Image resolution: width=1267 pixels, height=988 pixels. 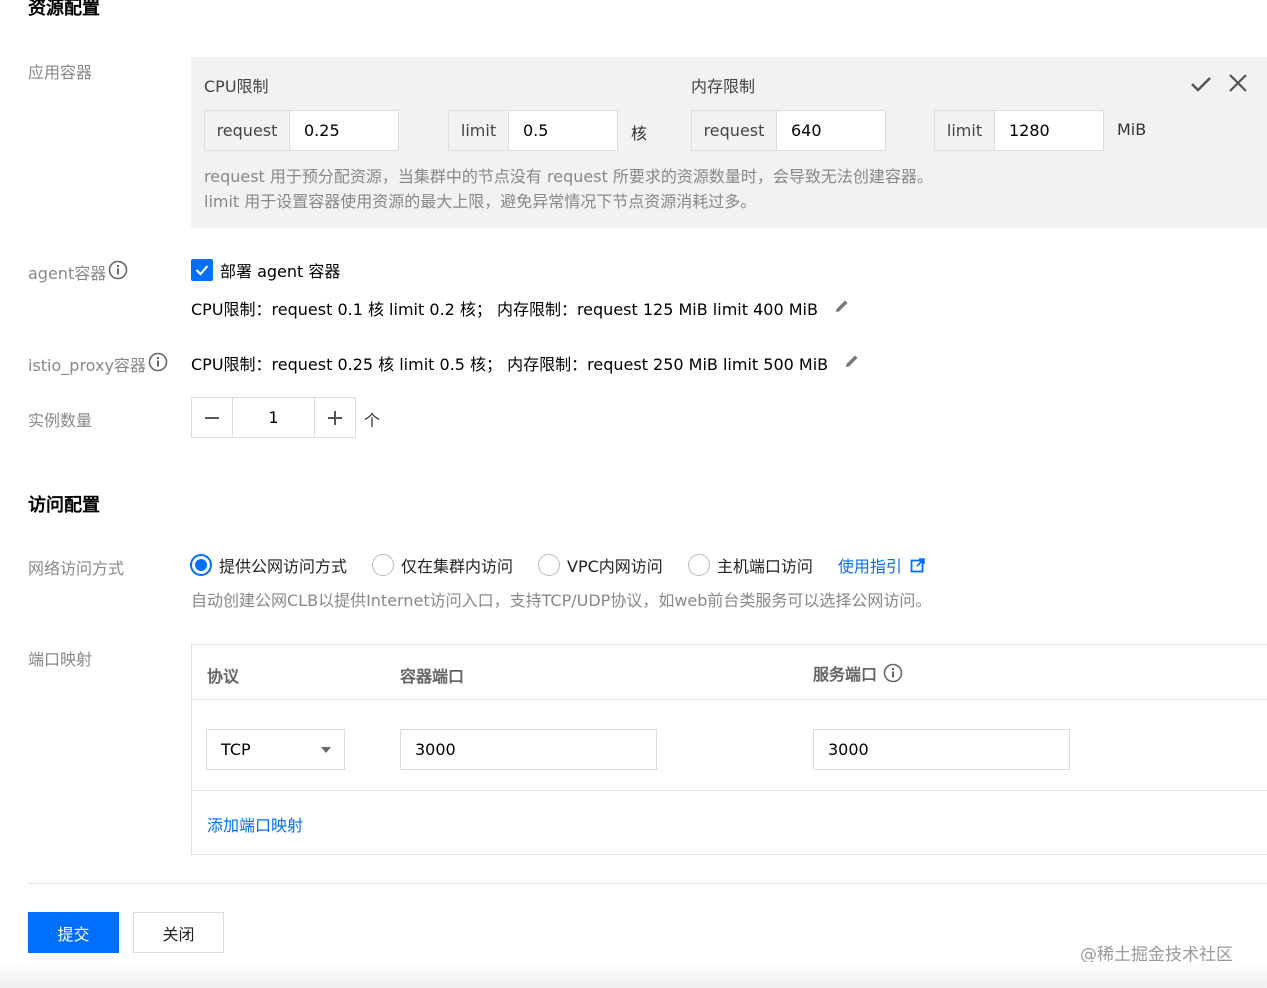 I want to click on cpu-request-addon: request, so click(x=247, y=130).